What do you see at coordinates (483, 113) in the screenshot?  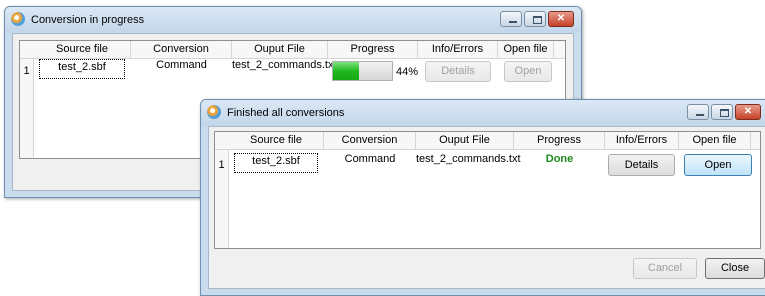 I see `title-bar: Finished all conversions` at bounding box center [483, 113].